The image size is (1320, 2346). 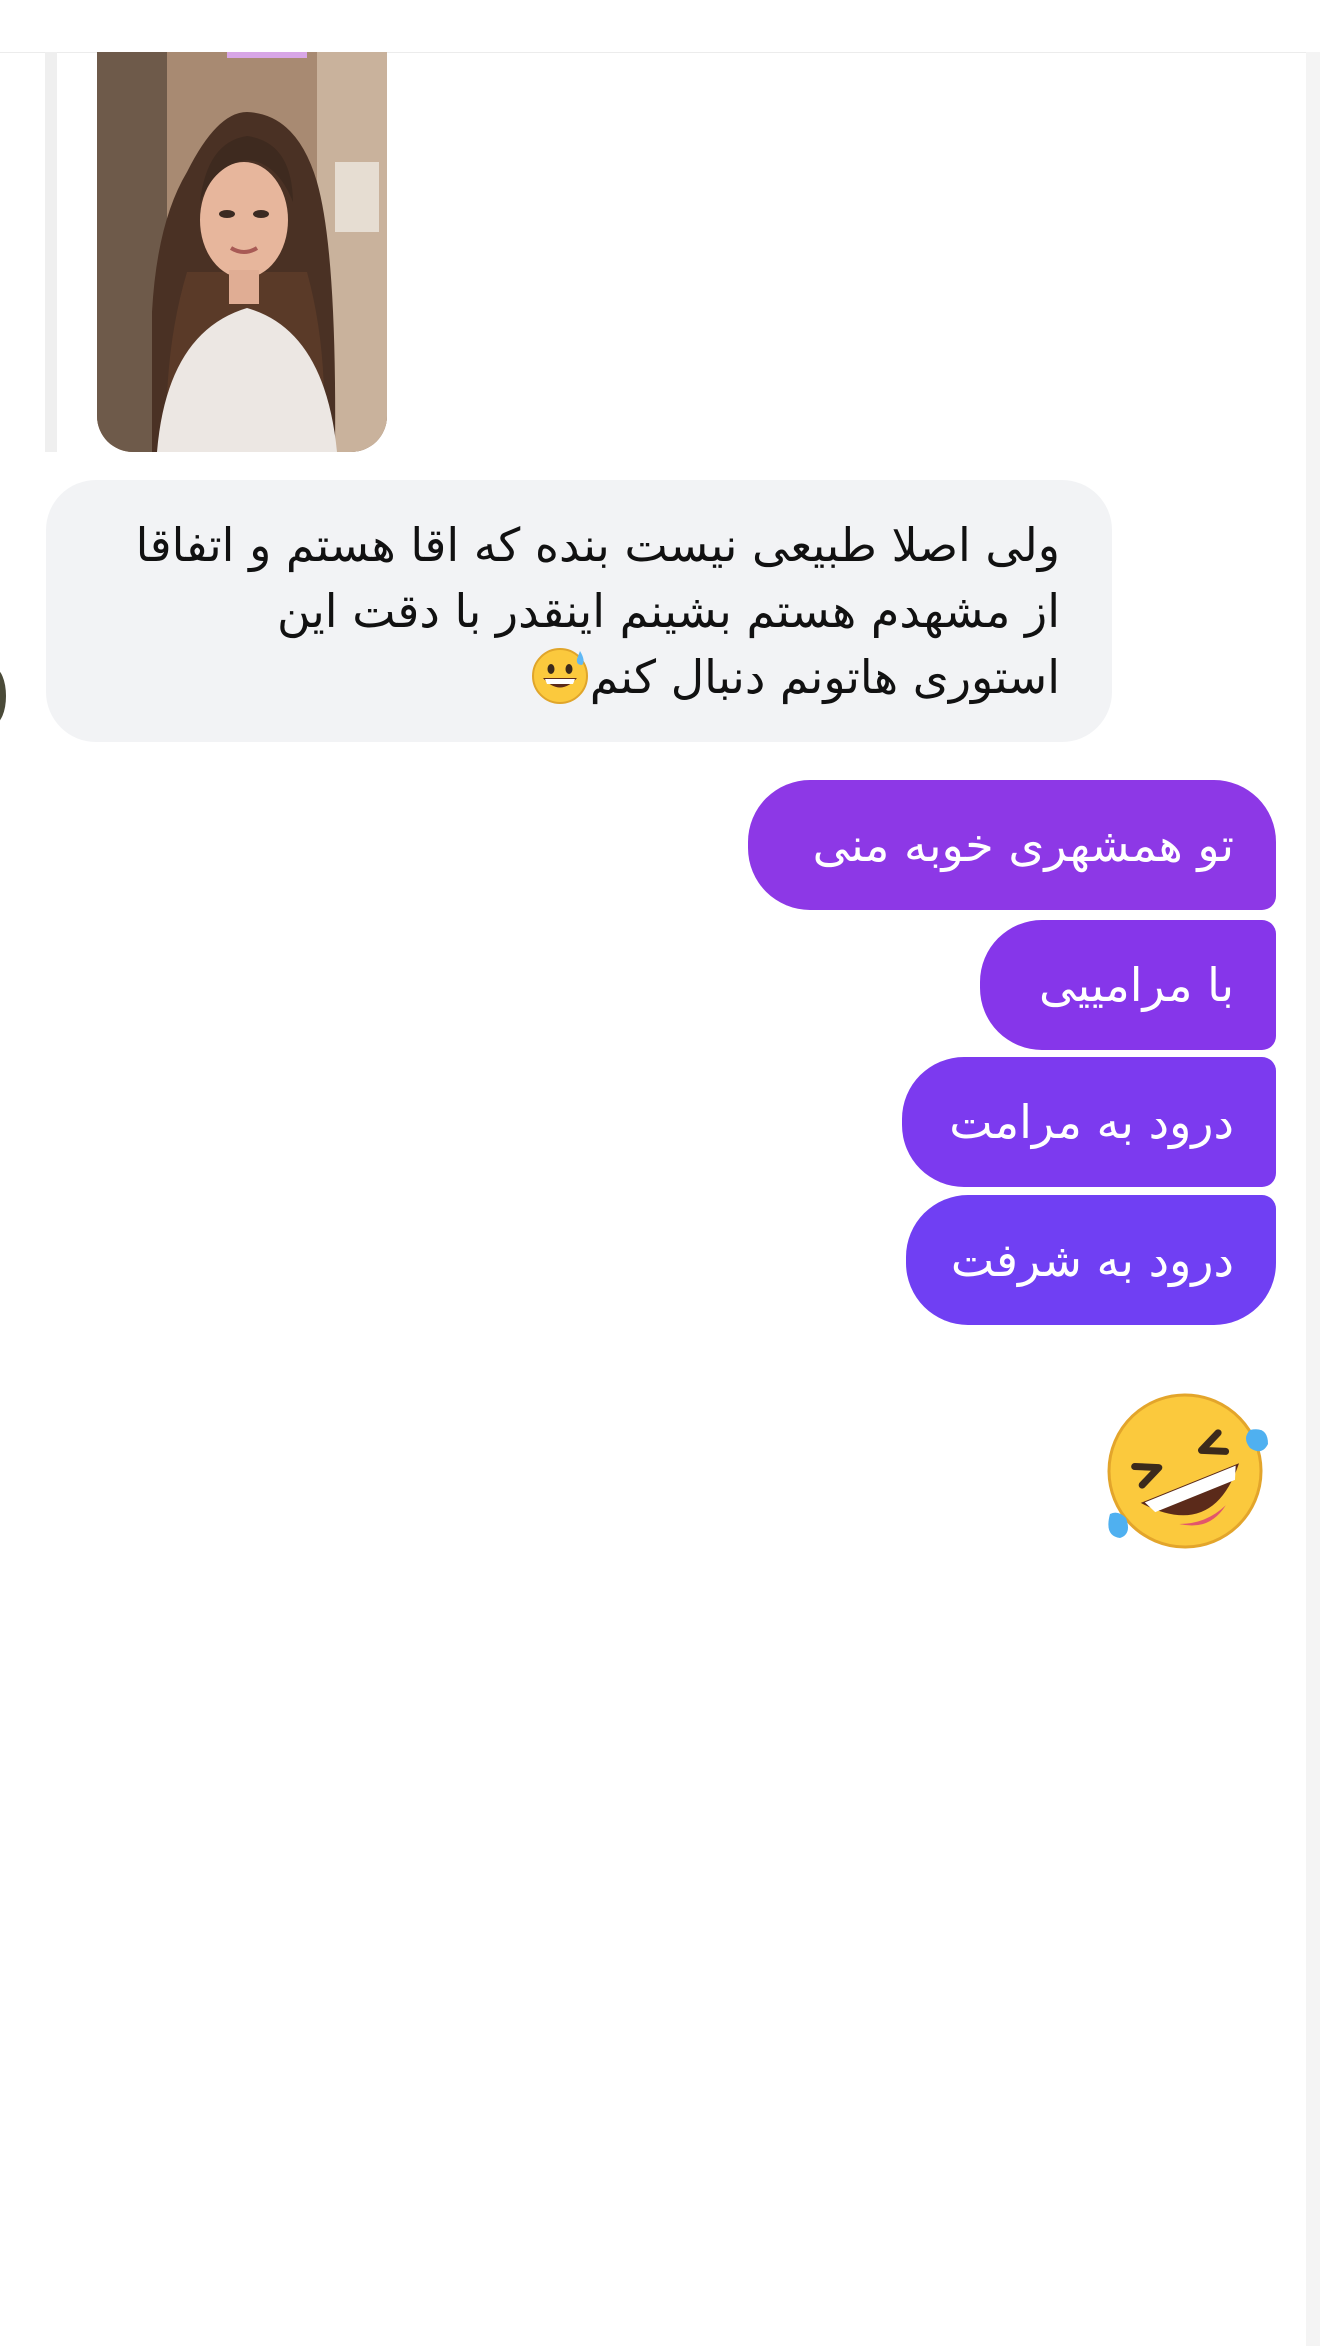 What do you see at coordinates (3, 696) in the screenshot?
I see `sender-avatar` at bounding box center [3, 696].